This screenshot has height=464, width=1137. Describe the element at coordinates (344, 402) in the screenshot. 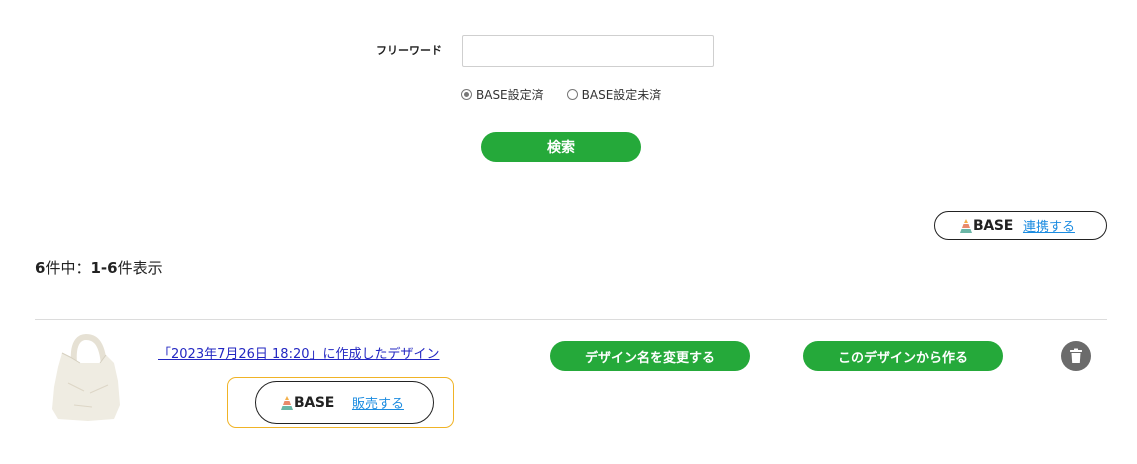

I see `base-sell-pill: BASE 販売する` at that location.